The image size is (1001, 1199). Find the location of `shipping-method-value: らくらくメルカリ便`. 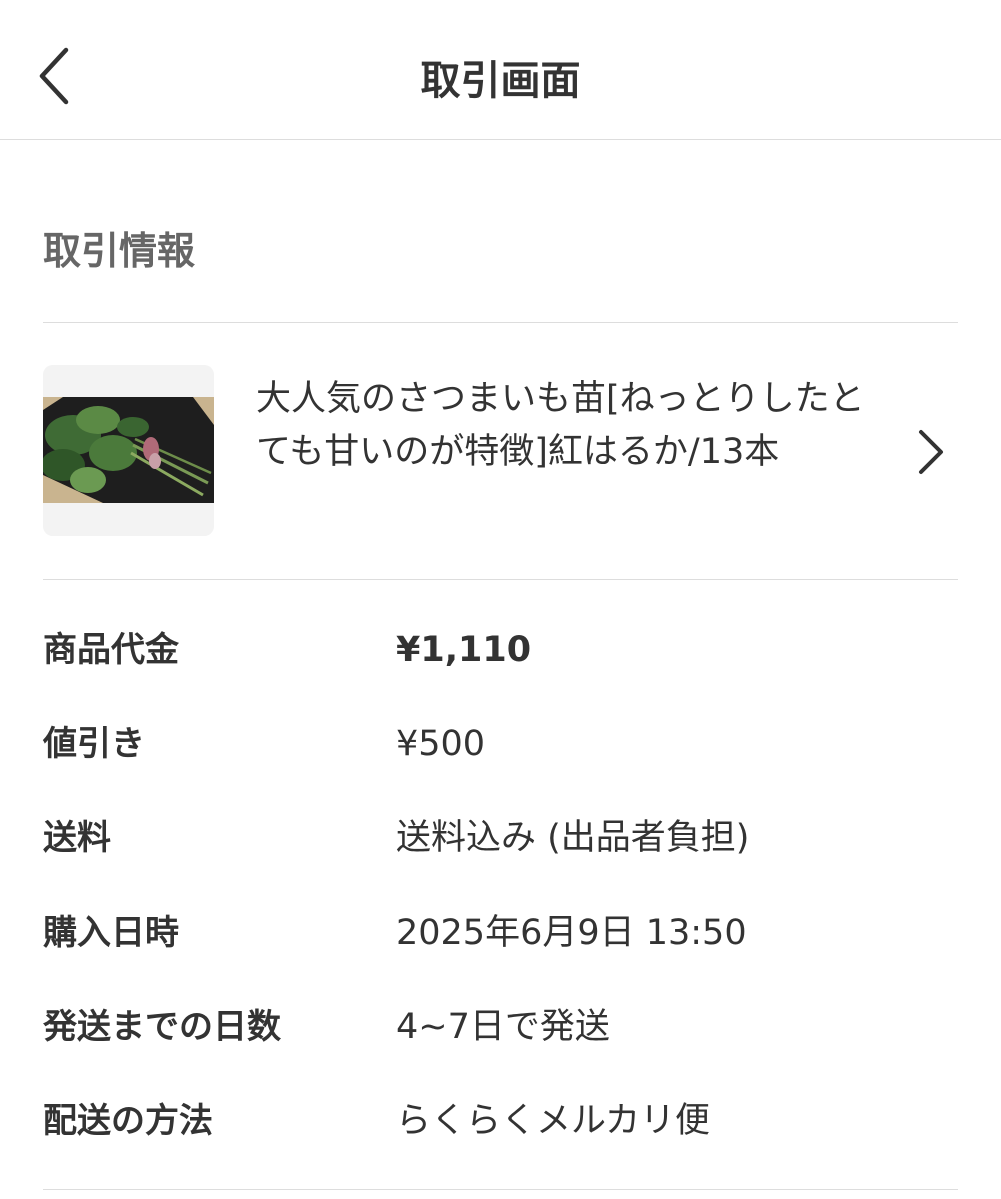

shipping-method-value: らくらくメルカリ便 is located at coordinates (553, 1121).